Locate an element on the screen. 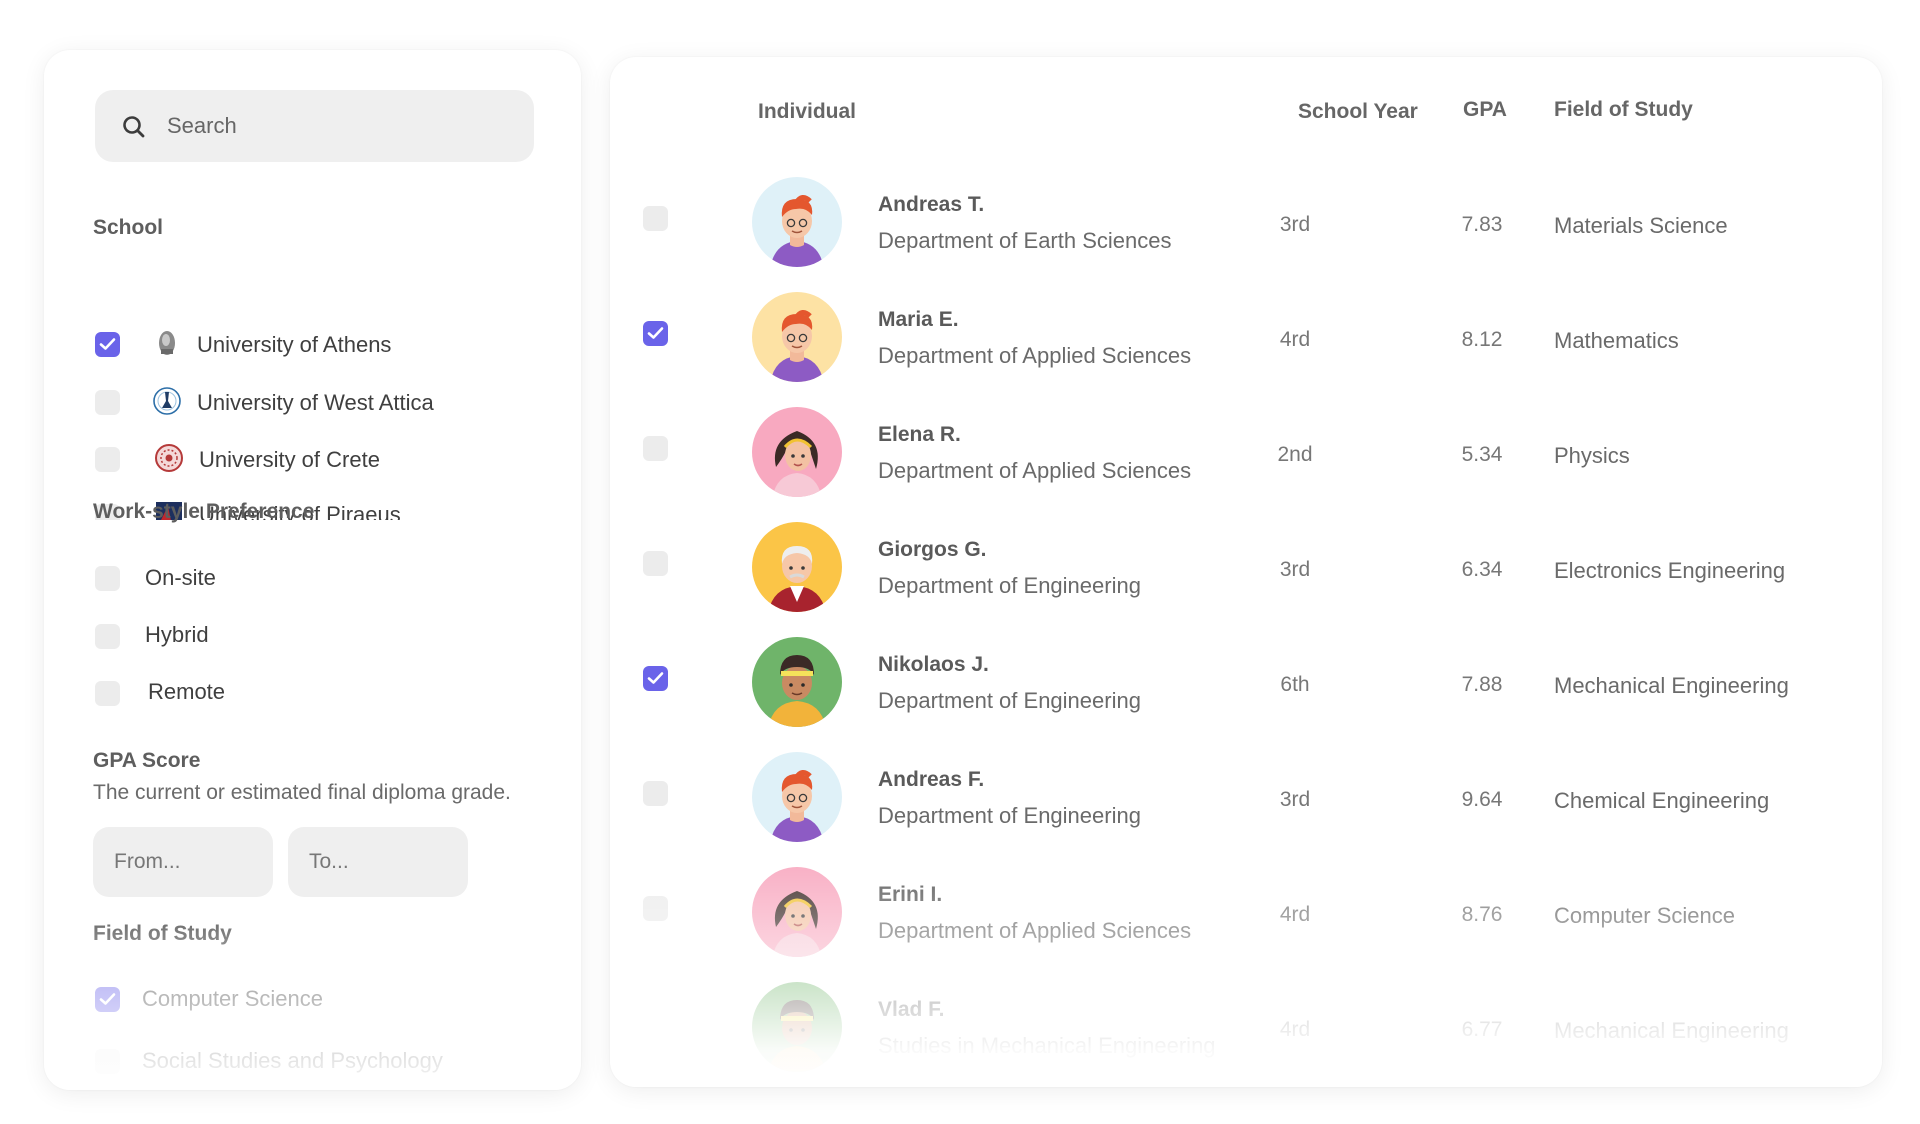  school-label-crete: University of Crete is located at coordinates (289, 459).